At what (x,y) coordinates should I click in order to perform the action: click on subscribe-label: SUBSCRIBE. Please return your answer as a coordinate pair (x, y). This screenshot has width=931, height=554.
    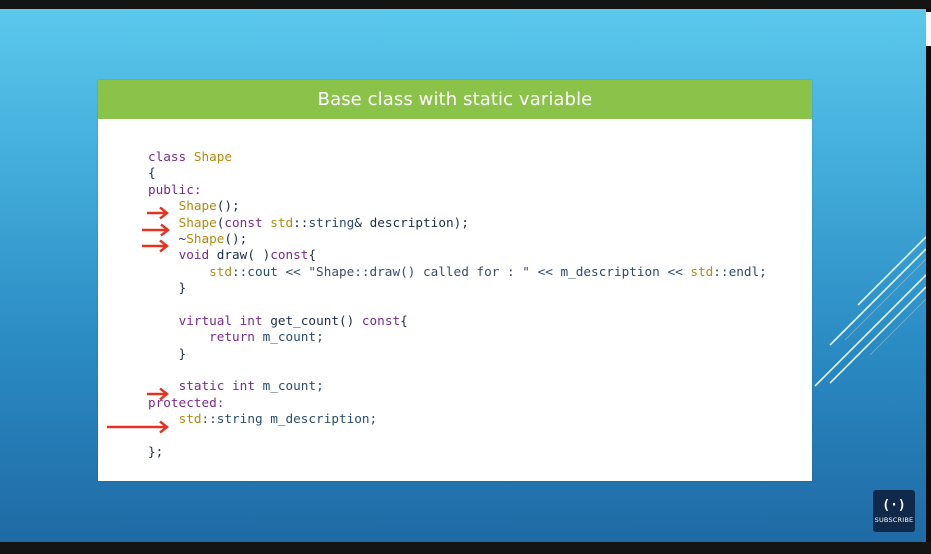
    Looking at the image, I should click on (894, 519).